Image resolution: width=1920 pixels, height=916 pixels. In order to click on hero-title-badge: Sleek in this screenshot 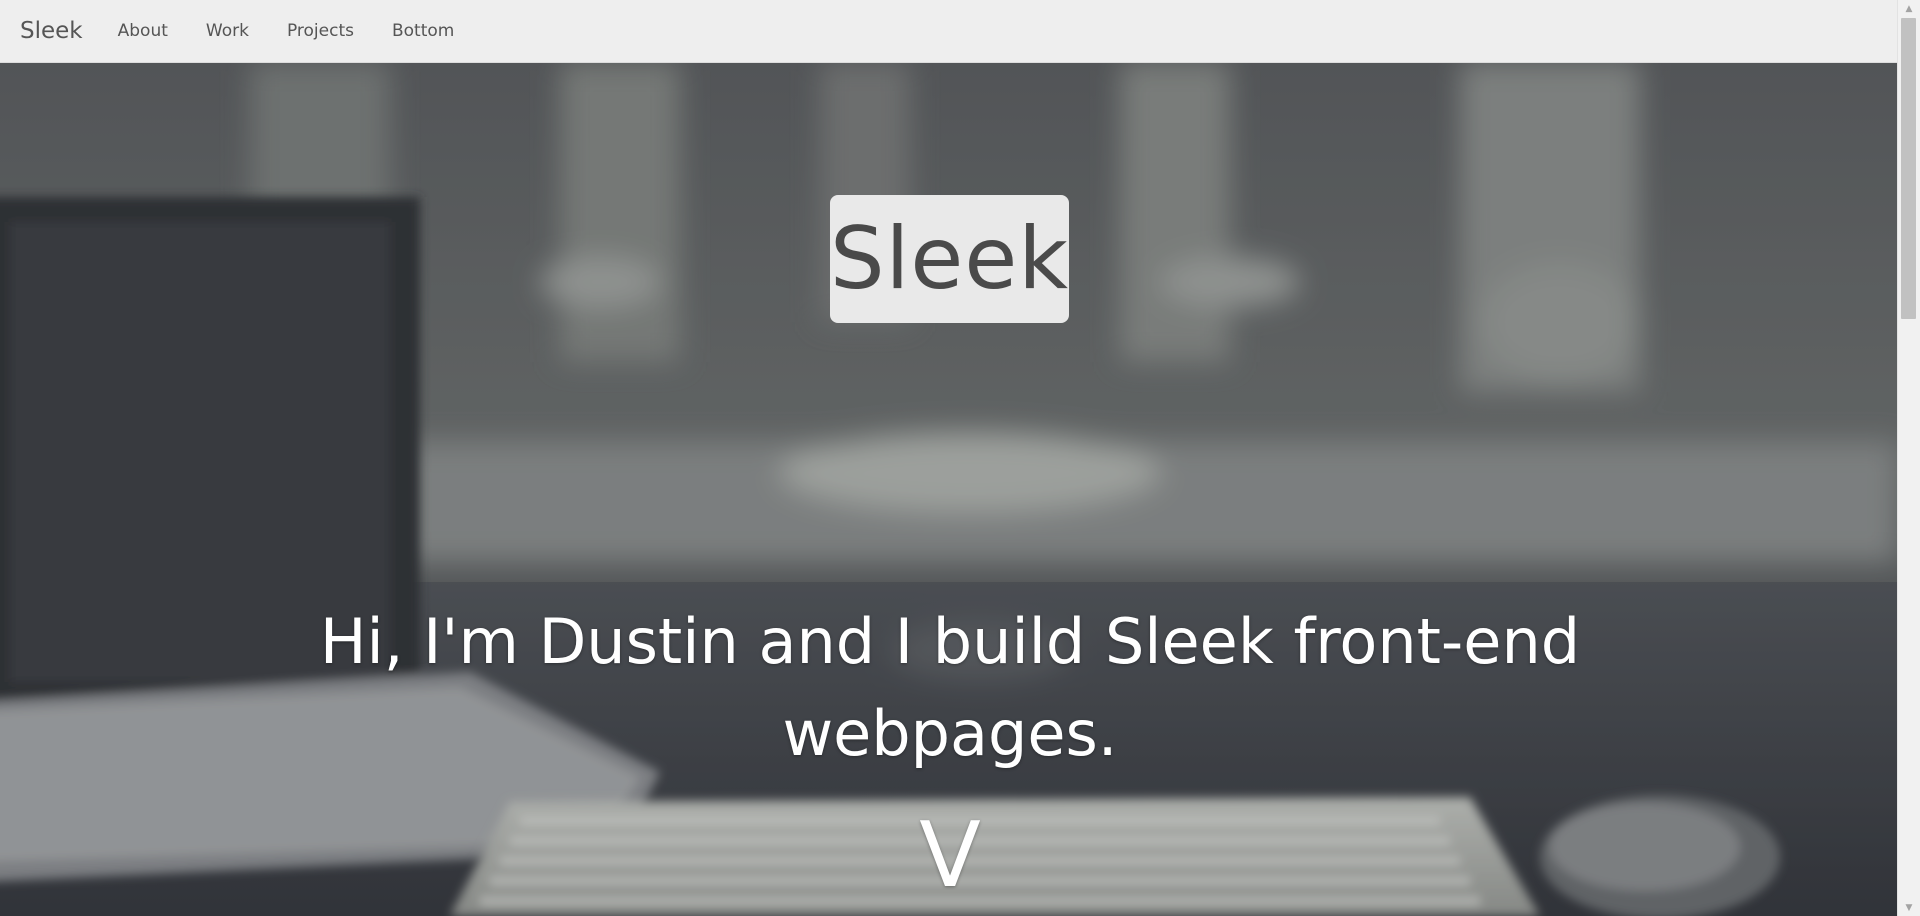, I will do `click(949, 259)`.